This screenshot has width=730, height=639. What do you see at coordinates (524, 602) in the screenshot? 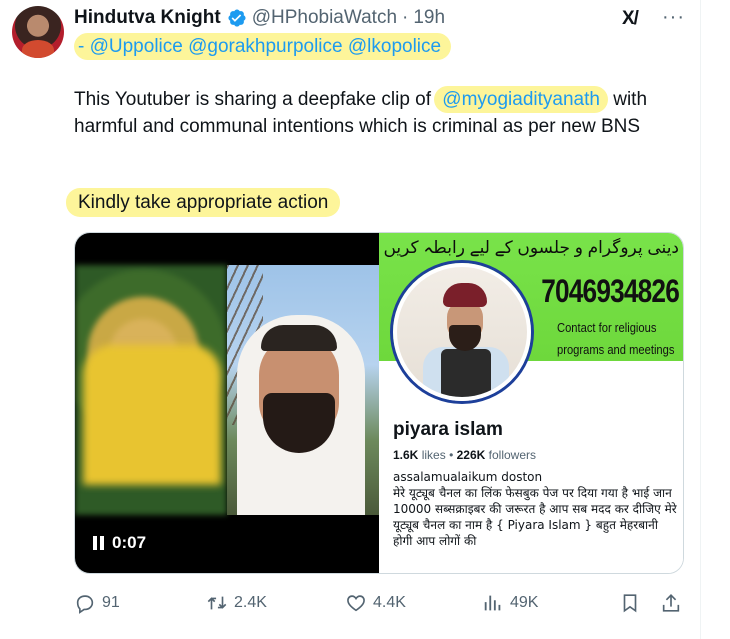
I see `views-count: 49K` at bounding box center [524, 602].